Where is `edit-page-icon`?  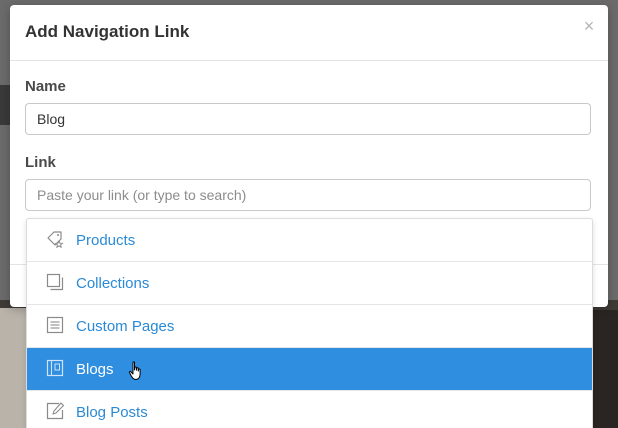
edit-page-icon is located at coordinates (55, 411).